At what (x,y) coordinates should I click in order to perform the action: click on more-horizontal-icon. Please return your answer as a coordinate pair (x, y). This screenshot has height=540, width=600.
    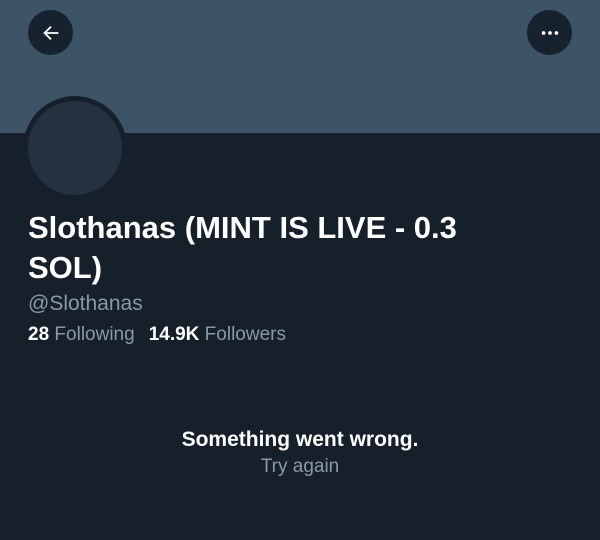
    Looking at the image, I should click on (549, 32).